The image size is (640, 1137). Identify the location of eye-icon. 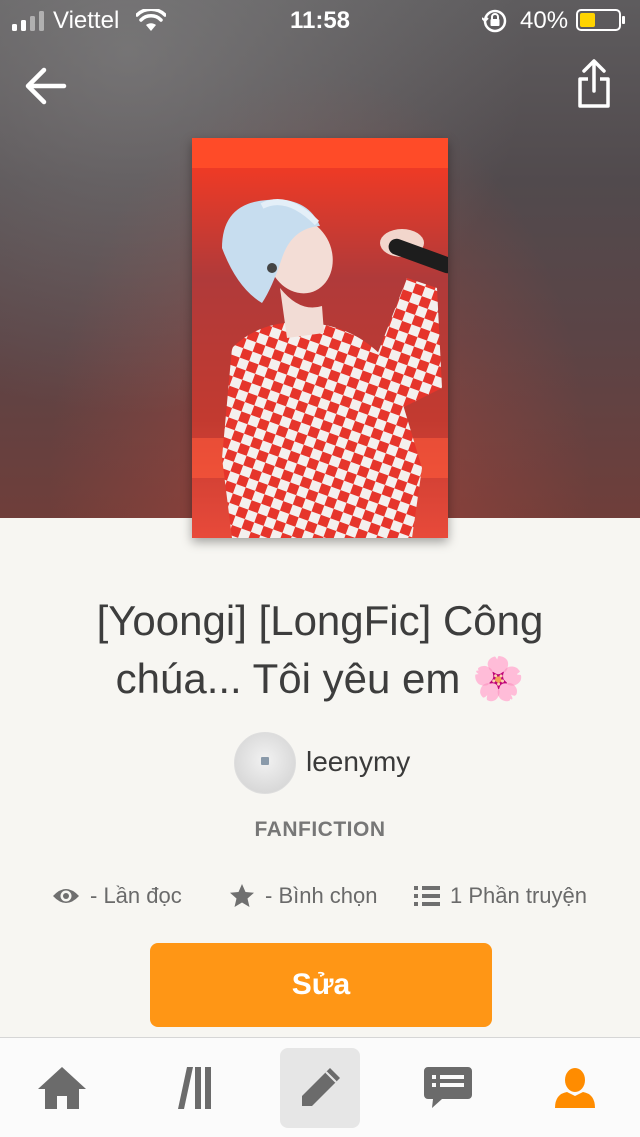
(66, 896).